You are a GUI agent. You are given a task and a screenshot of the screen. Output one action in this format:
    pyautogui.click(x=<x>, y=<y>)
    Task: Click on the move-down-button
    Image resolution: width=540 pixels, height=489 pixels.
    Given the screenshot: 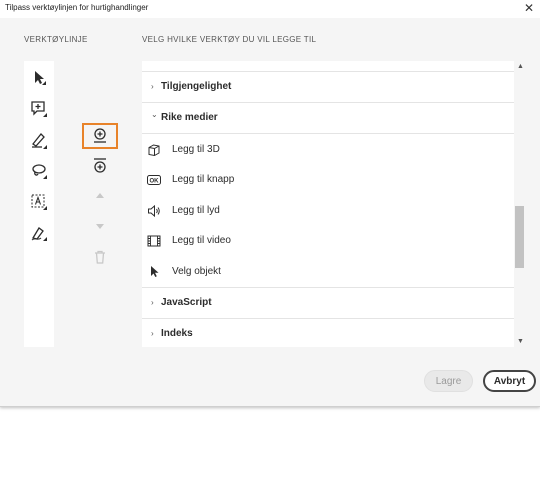 What is the action you would take?
    pyautogui.click(x=100, y=227)
    